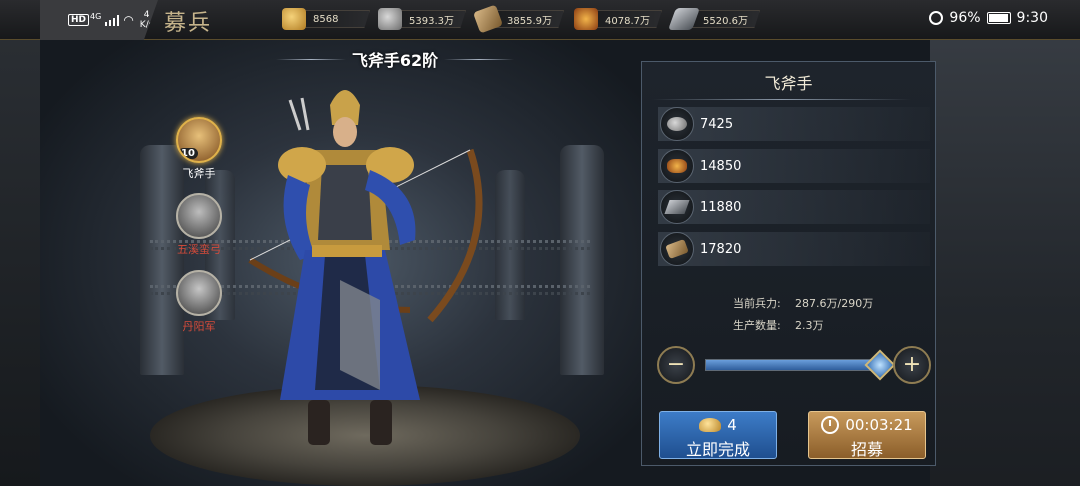 The width and height of the screenshot is (1080, 486). I want to click on plus-icon: +, so click(912, 364).